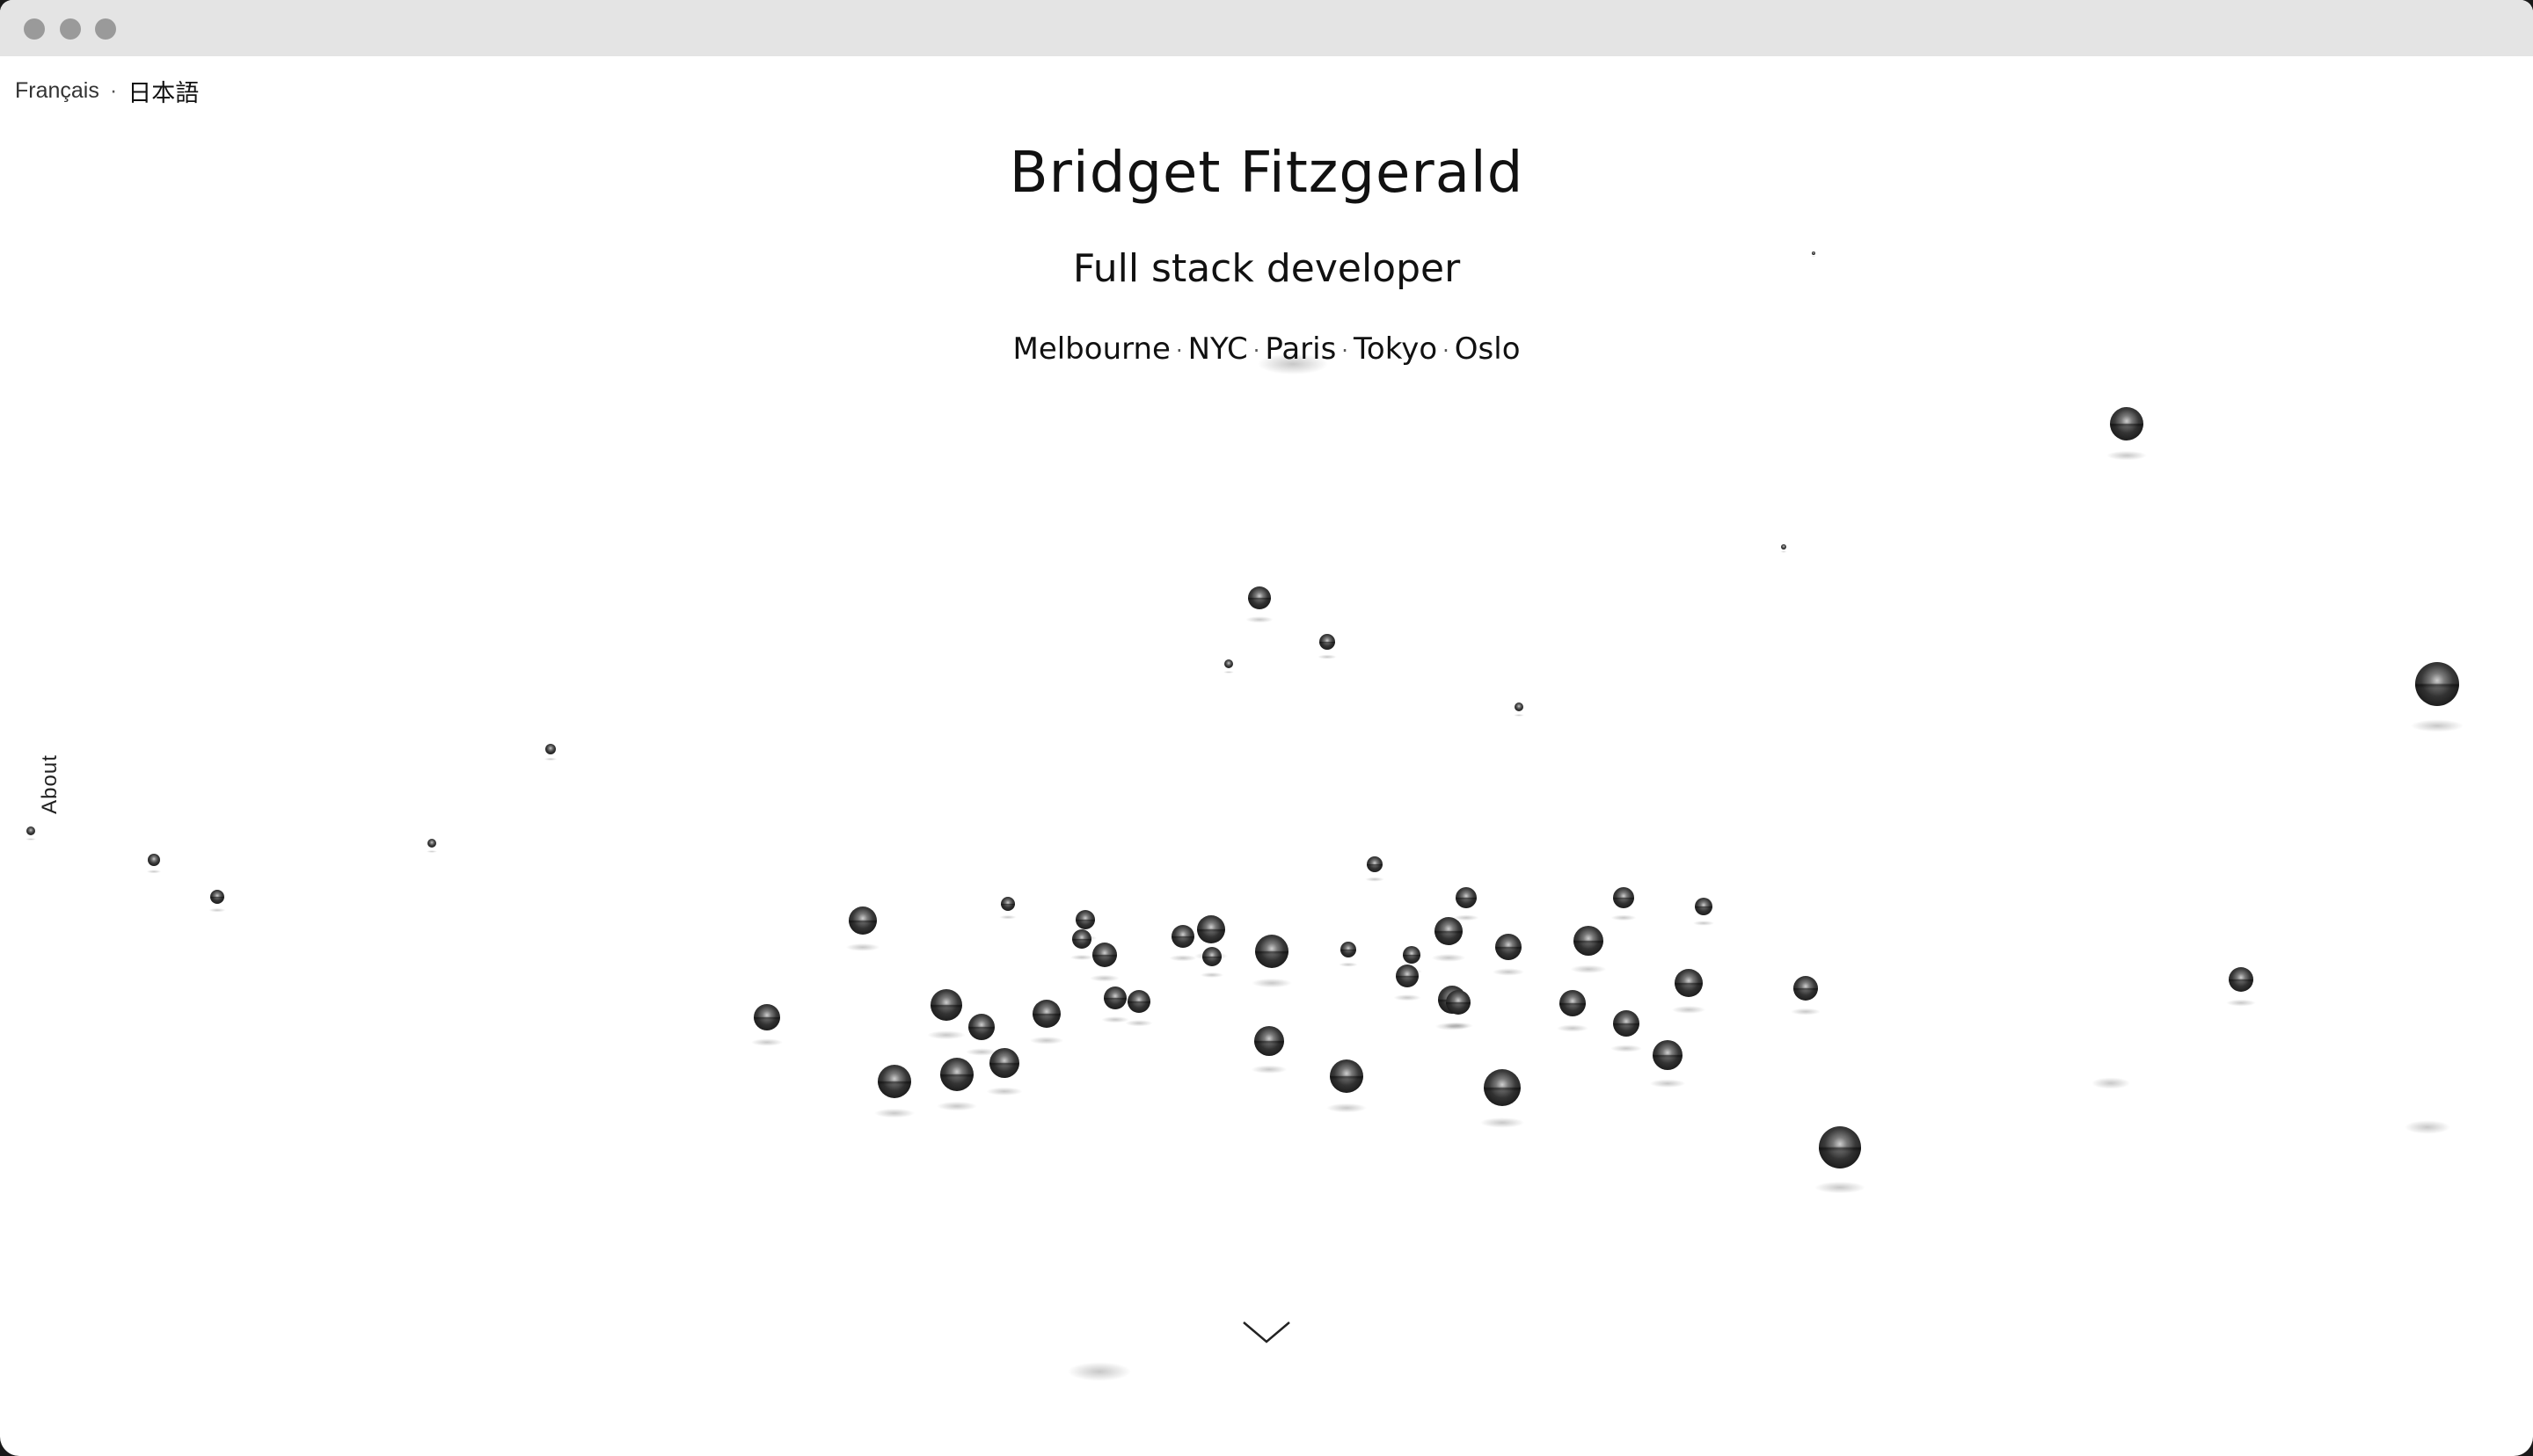  I want to click on city-nyc: NYC, so click(1218, 349).